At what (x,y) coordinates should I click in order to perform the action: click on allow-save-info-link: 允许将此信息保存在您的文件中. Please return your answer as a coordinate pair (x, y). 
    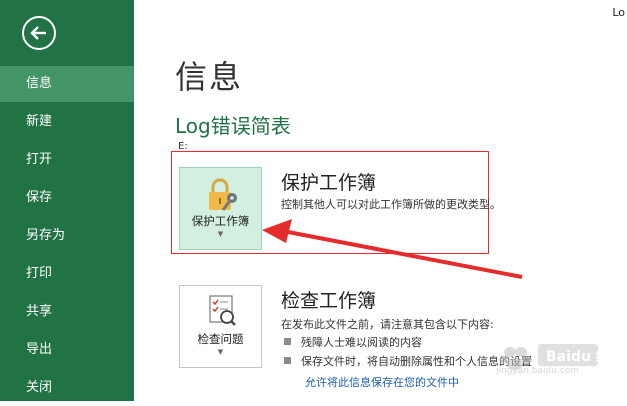
    Looking at the image, I should click on (382, 382).